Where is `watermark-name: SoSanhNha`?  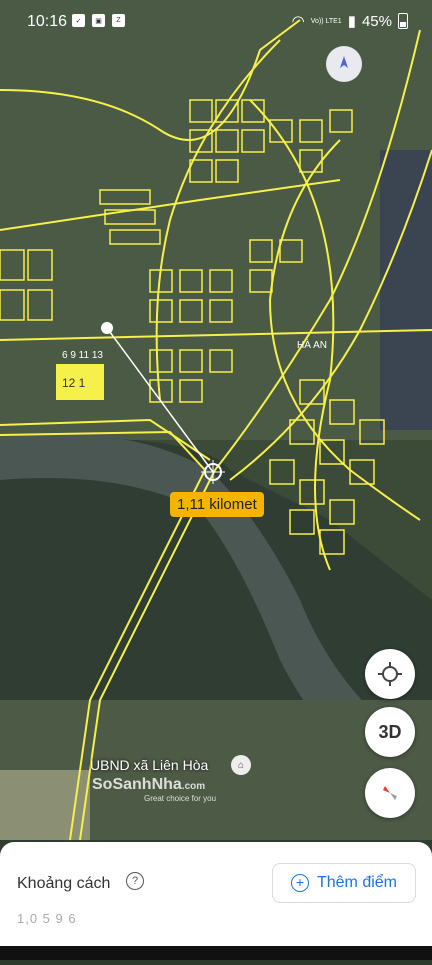 watermark-name: SoSanhNha is located at coordinates (137, 784).